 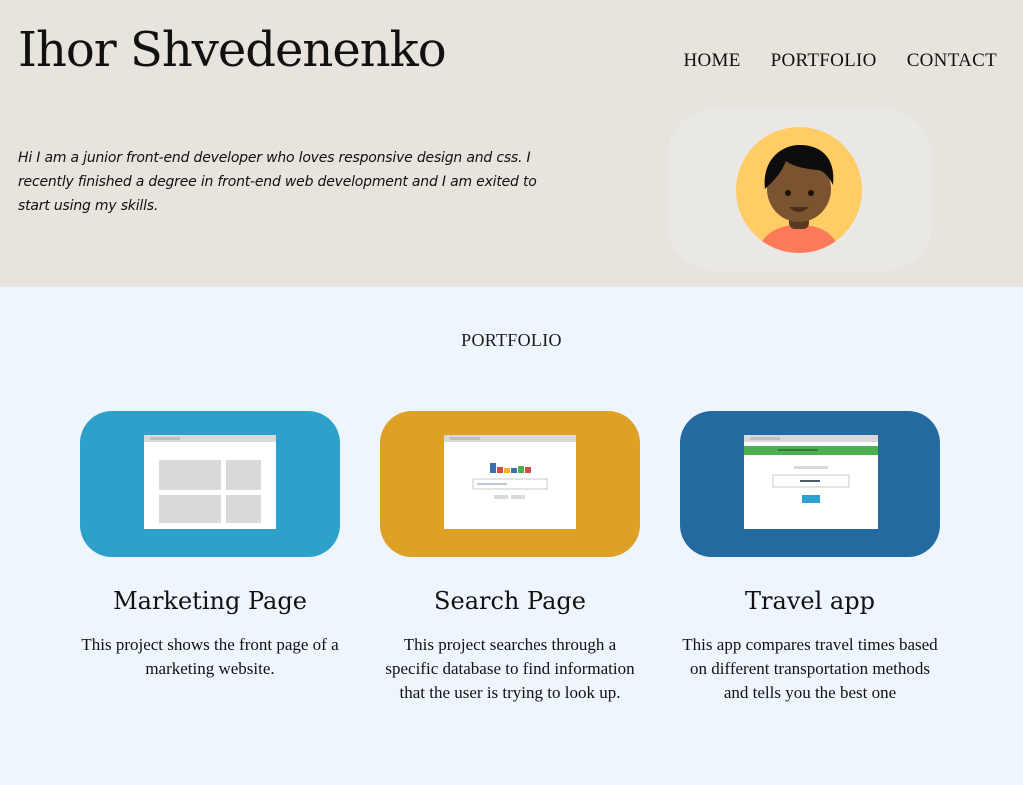 I want to click on avatar-icon, so click(x=799, y=190).